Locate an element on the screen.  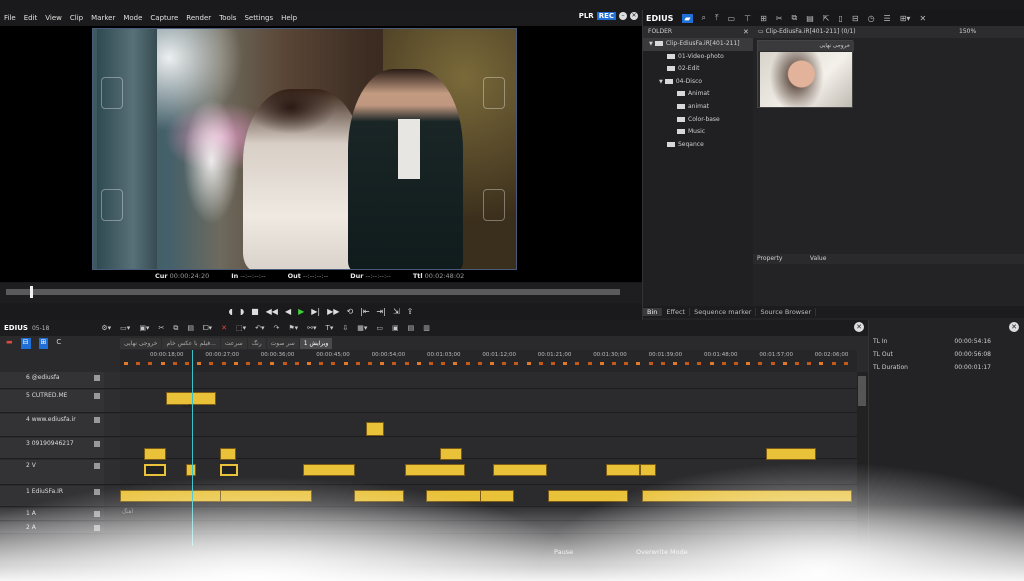
track-header: 1 A is located at coordinates (52, 514).